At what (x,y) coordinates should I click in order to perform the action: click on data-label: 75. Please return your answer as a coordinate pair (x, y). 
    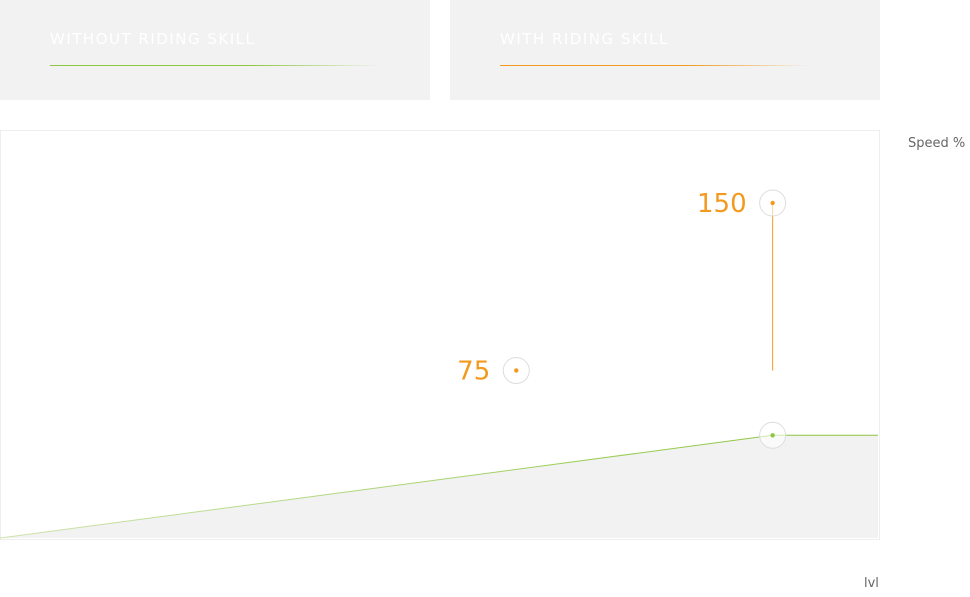
    Looking at the image, I should click on (473, 372).